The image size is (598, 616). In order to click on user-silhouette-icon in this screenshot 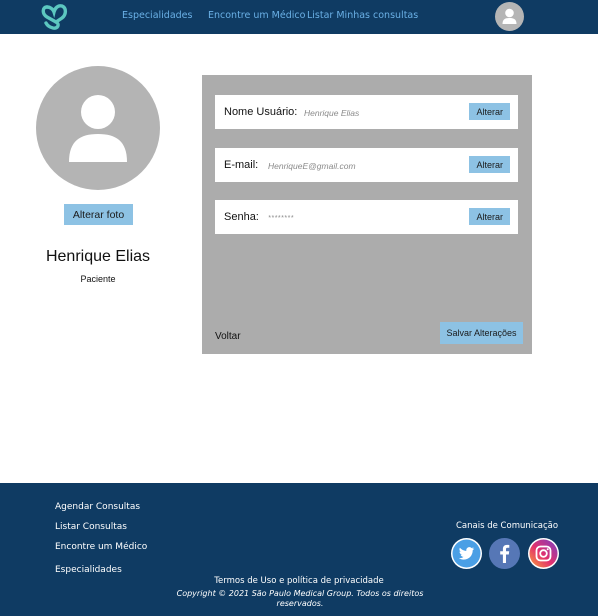, I will do `click(98, 128)`.